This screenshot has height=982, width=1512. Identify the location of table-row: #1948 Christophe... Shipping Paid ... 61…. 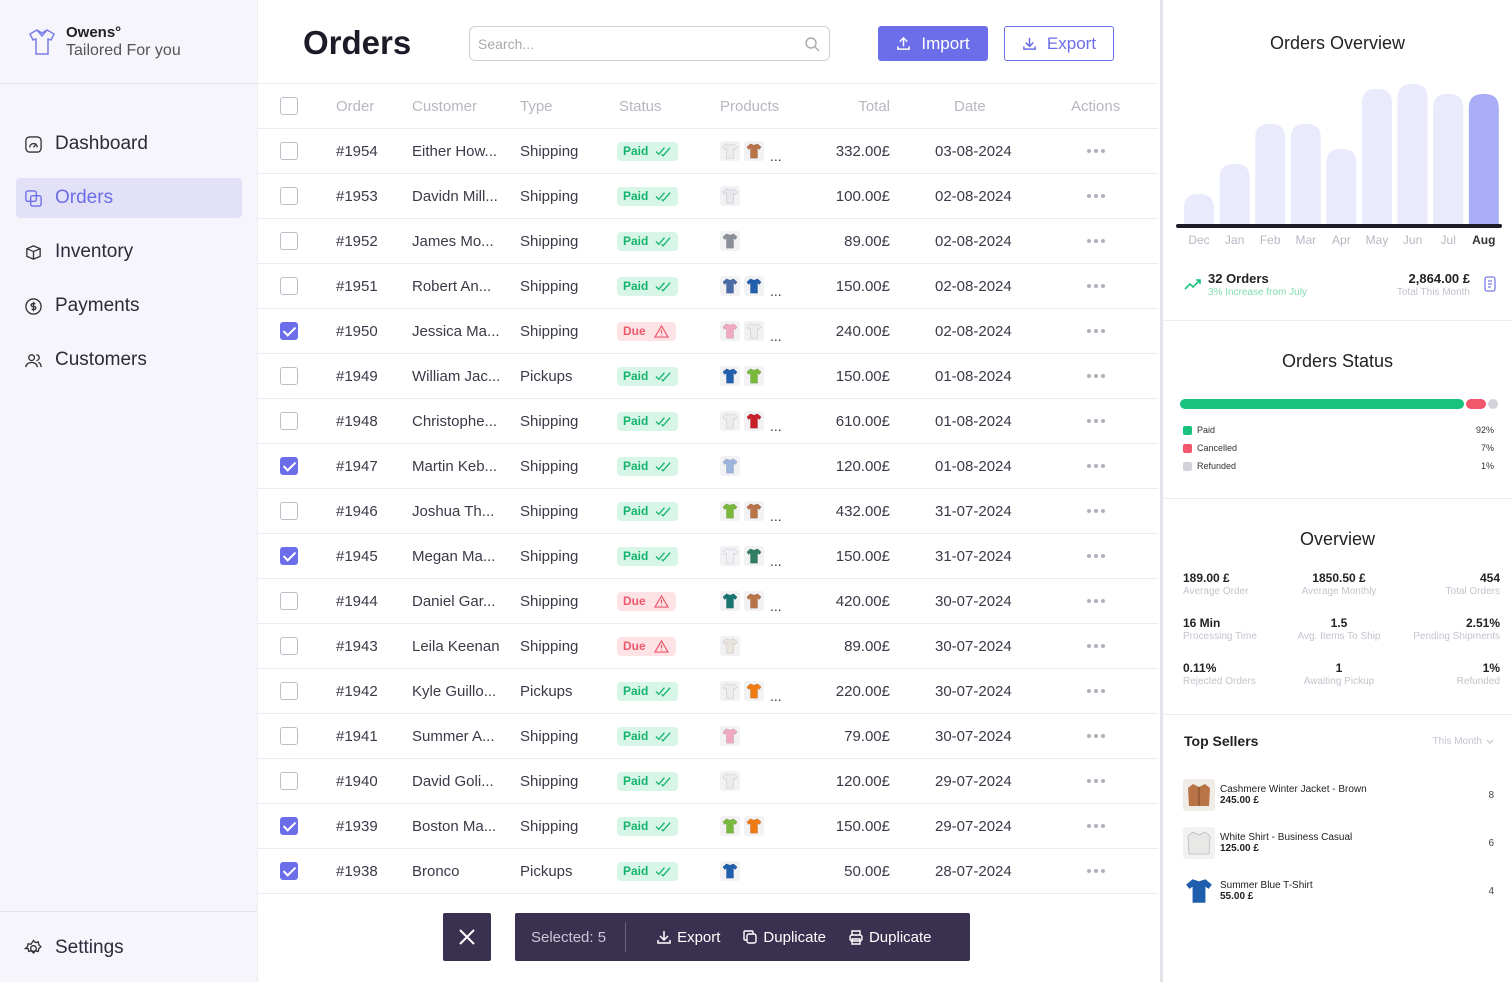
(708, 421).